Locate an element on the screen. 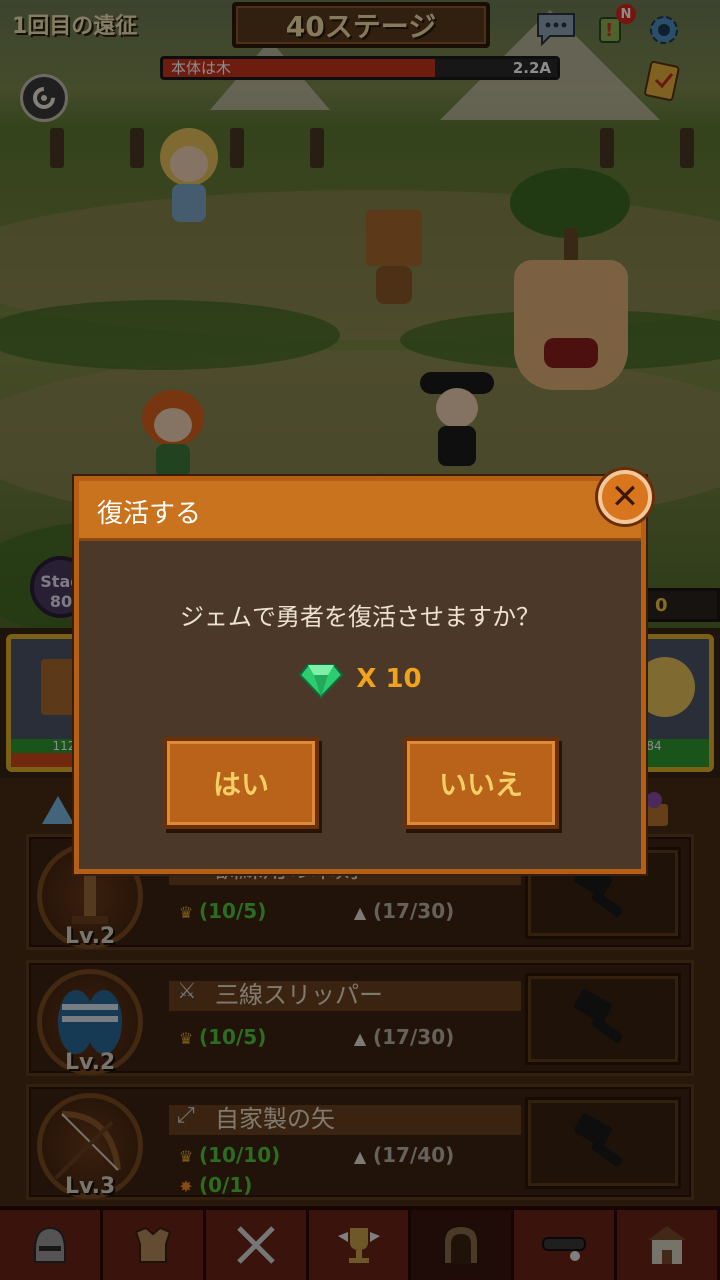  gem-cost-row: X 10 is located at coordinates (360, 679).